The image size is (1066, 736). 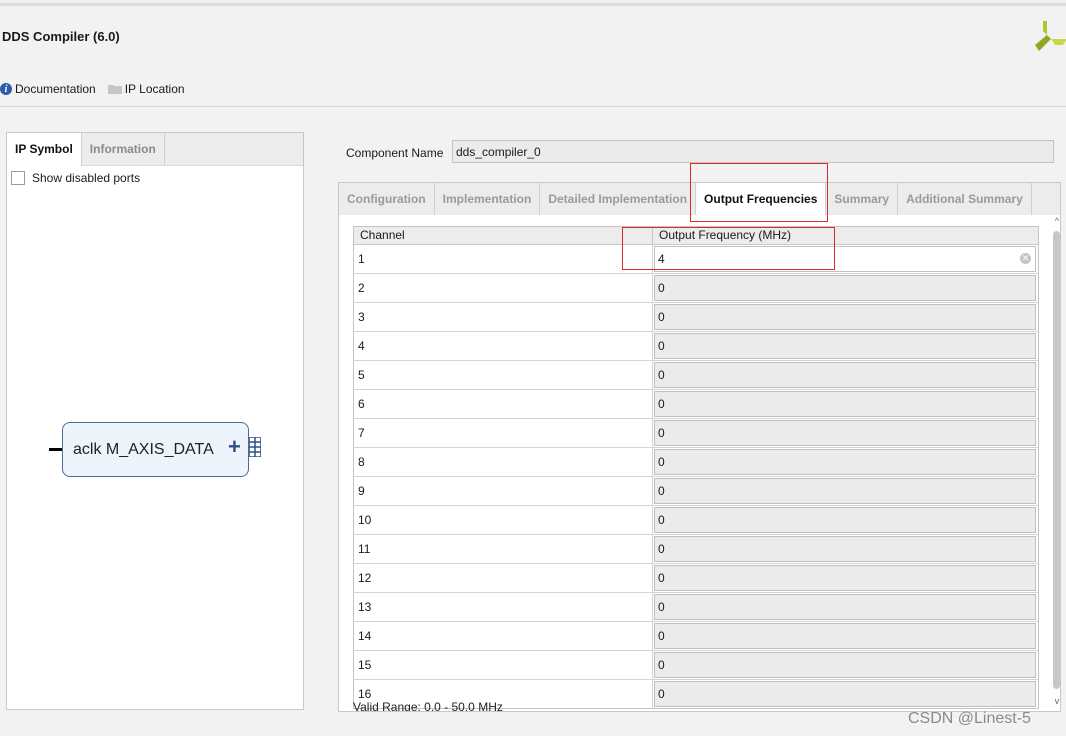 What do you see at coordinates (154, 89) in the screenshot?
I see `ip-location-label: IP Location` at bounding box center [154, 89].